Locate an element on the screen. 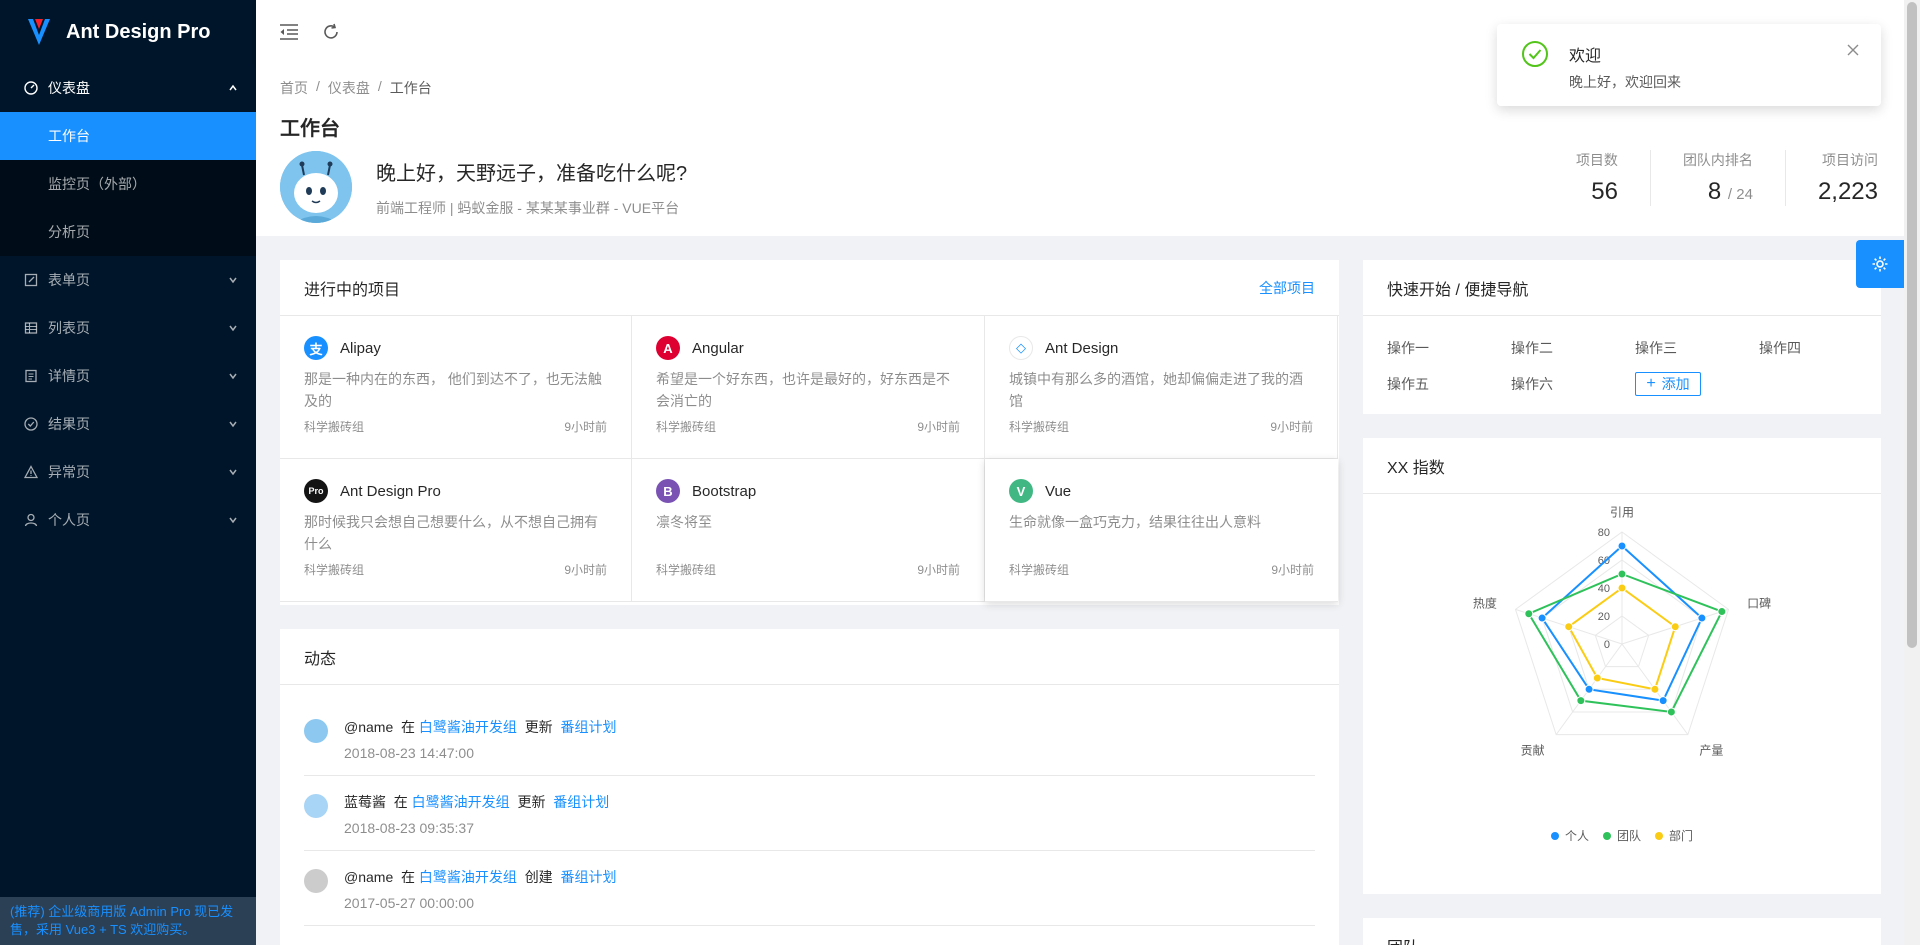  activity-item: 蓝莓酱 在 白鹭酱油开发组 更新 番组计划 2018-08-23 09:35:37 is located at coordinates (809, 813).